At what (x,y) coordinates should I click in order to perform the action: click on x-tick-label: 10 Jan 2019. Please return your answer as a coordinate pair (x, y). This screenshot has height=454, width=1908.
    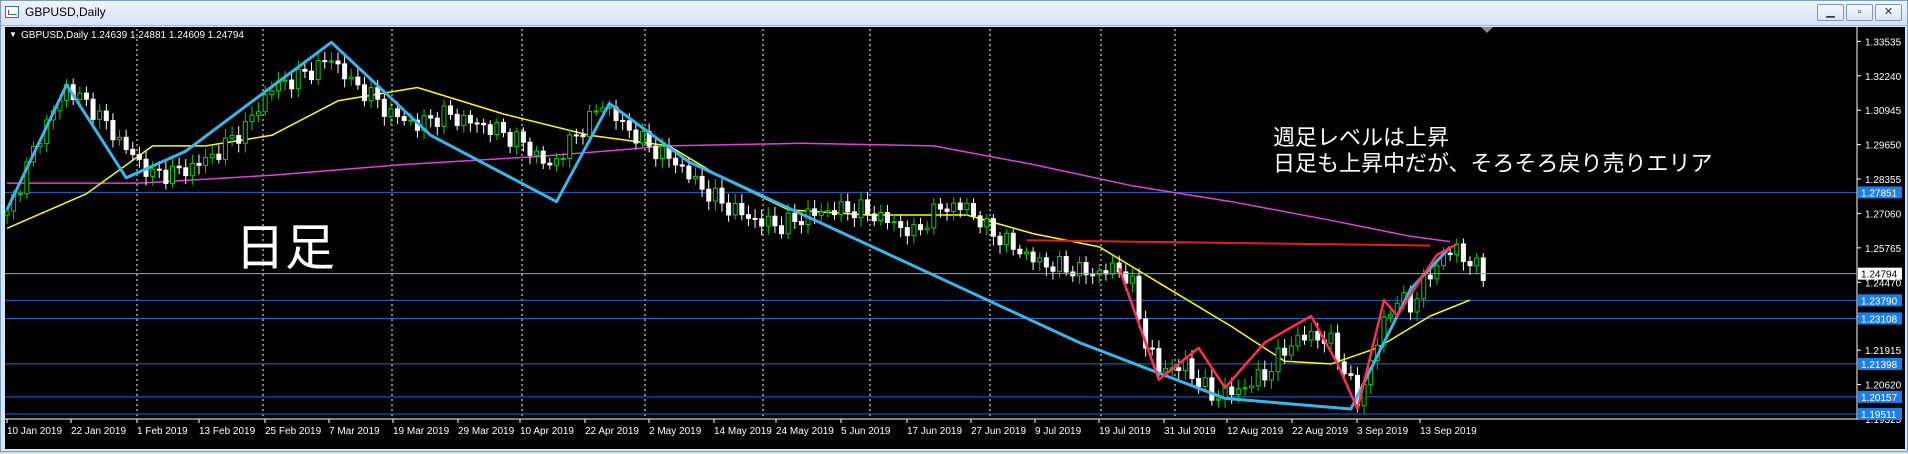
    Looking at the image, I should click on (34, 431).